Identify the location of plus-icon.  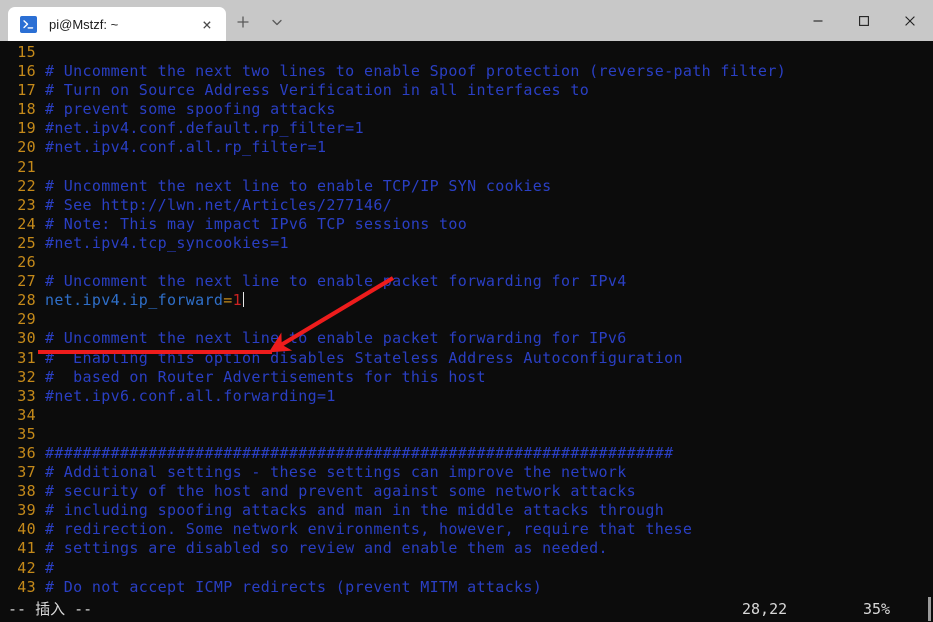
(243, 22).